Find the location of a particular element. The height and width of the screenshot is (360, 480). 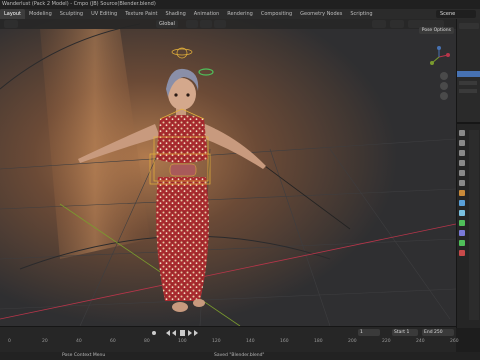

orientation-label: Global is located at coordinates (167, 24).